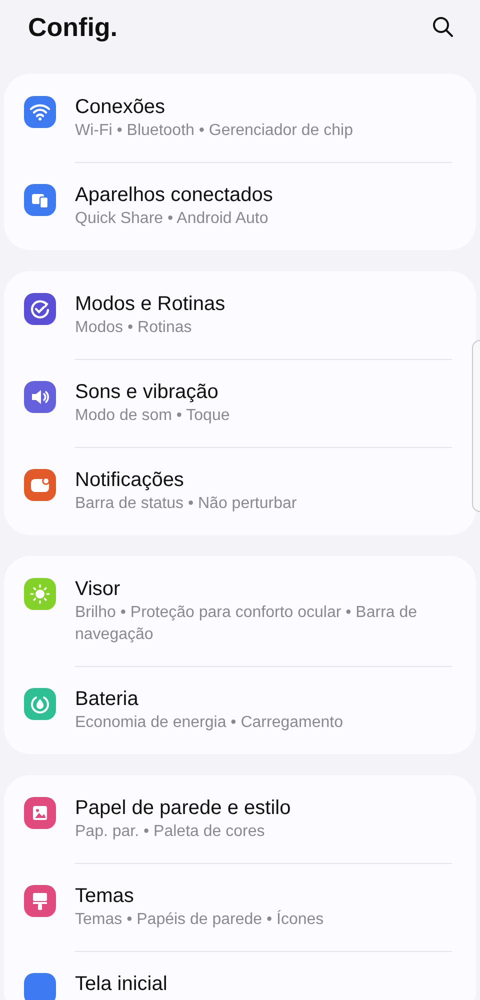  I want to click on settings-item: Temas Temas • Papéis de parede • Ícones, so click(240, 907).